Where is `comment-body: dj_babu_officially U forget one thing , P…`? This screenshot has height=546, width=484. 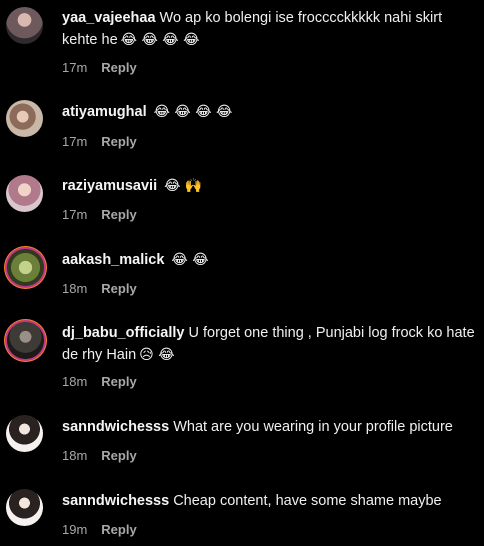 comment-body: dj_babu_officially U forget one thing , P… is located at coordinates (270, 344).